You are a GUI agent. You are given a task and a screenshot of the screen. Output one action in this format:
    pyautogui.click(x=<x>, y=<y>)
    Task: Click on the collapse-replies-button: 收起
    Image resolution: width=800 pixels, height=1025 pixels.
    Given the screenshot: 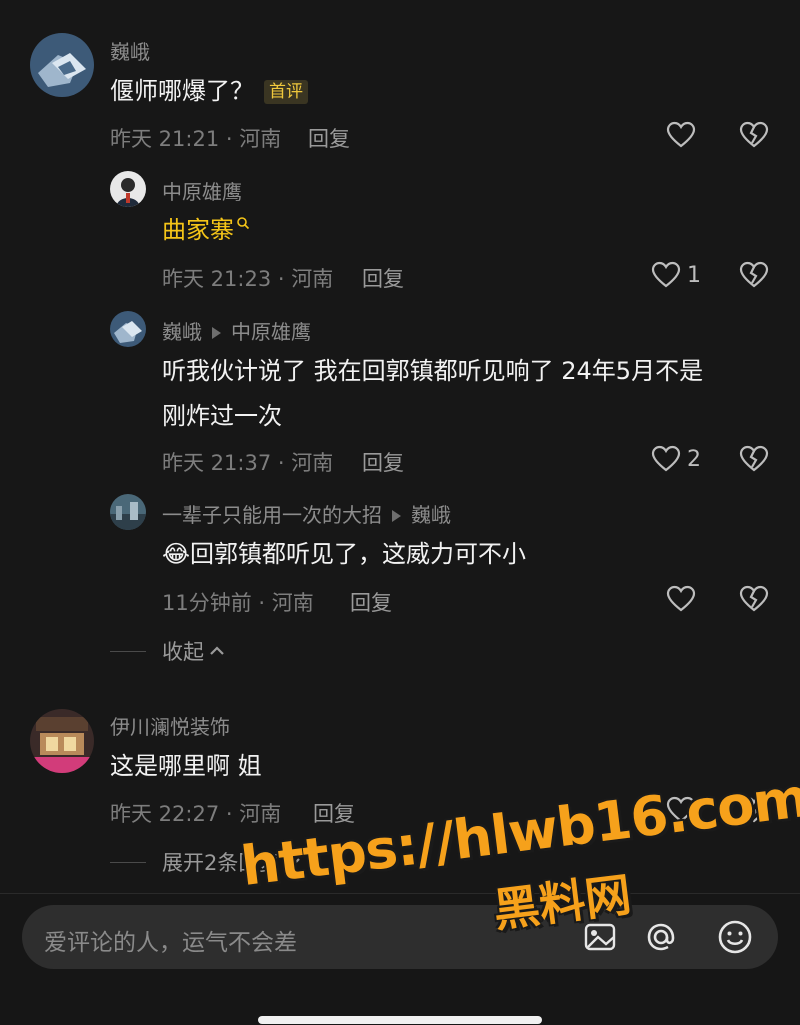 What is the action you would take?
    pyautogui.click(x=167, y=651)
    